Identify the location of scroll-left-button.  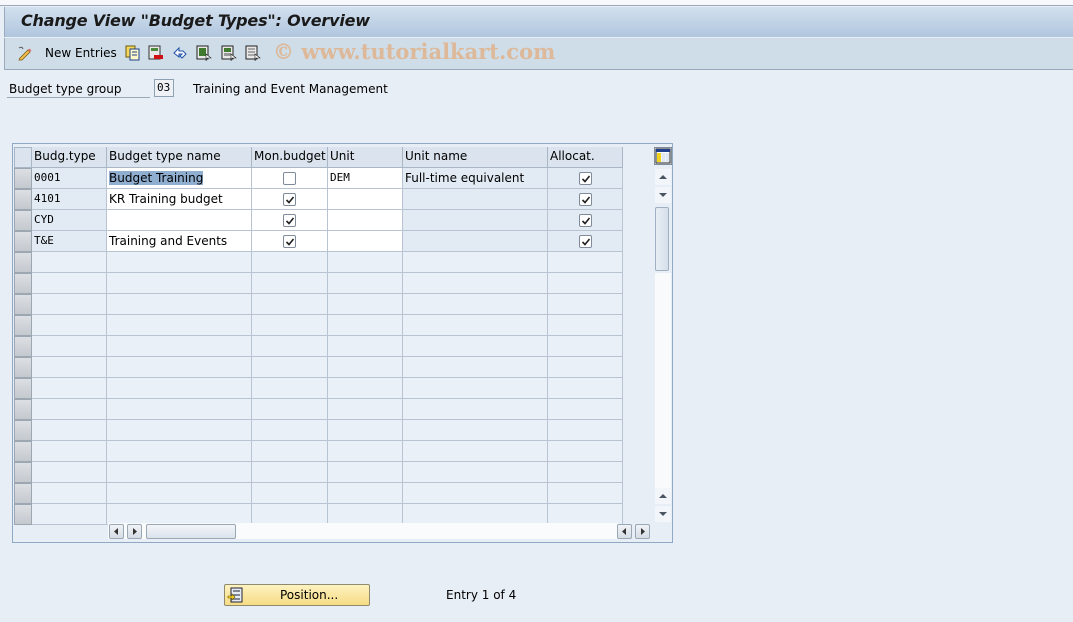
(116, 531).